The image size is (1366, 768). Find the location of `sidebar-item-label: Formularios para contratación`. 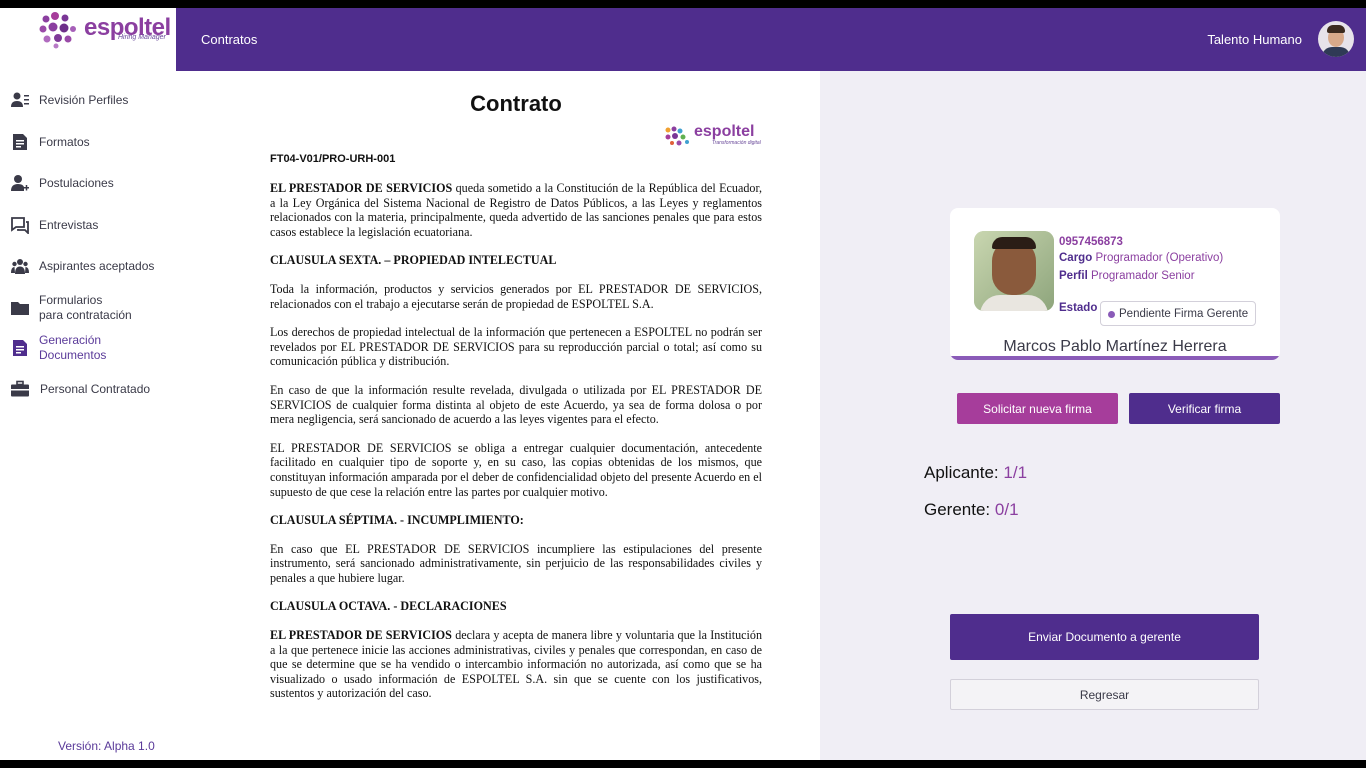

sidebar-item-label: Formularios para contratación is located at coordinates (85, 307).